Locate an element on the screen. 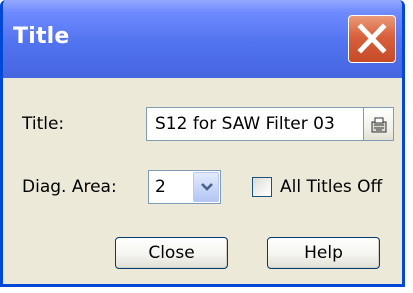 The image size is (413, 293). chevron-down-icon is located at coordinates (207, 187).